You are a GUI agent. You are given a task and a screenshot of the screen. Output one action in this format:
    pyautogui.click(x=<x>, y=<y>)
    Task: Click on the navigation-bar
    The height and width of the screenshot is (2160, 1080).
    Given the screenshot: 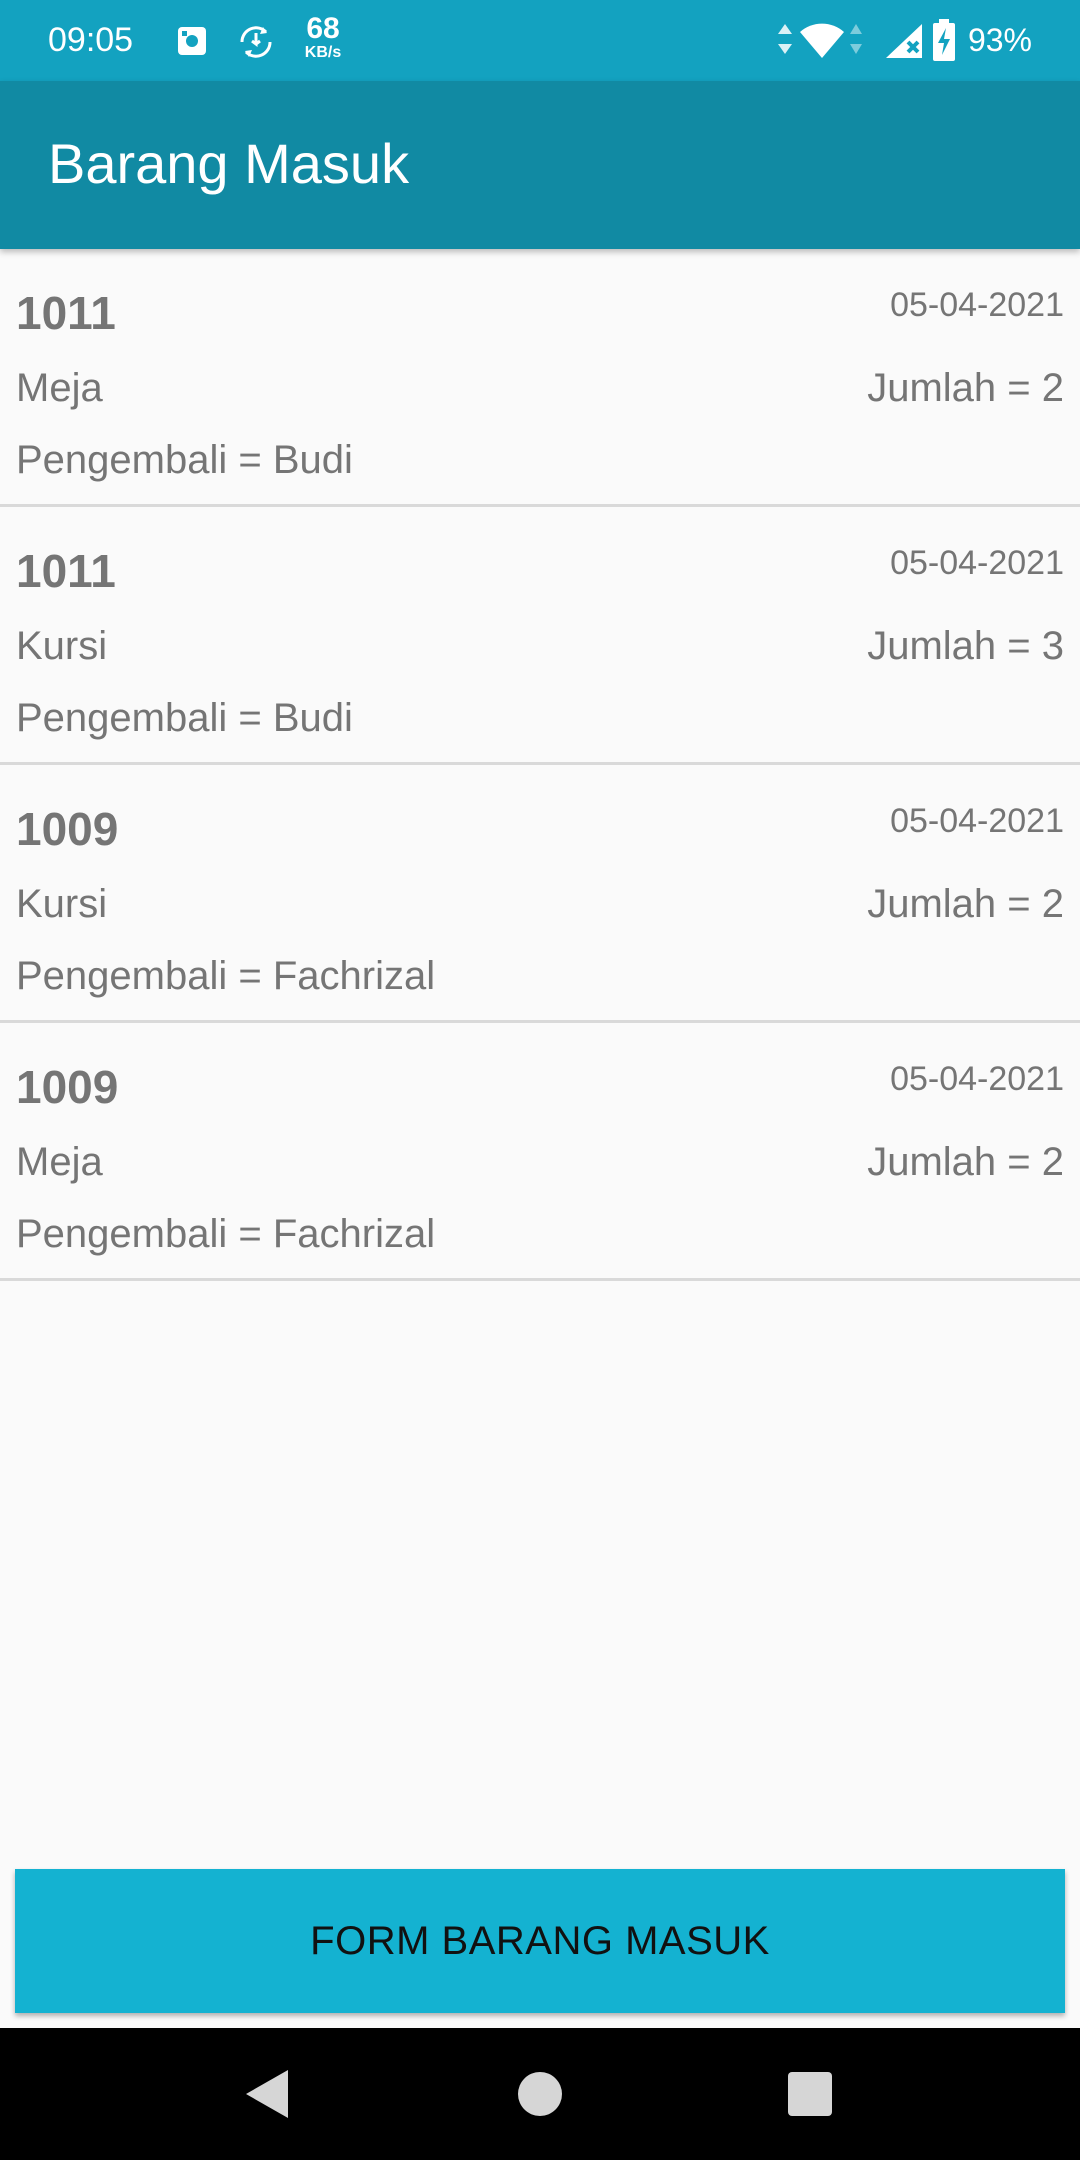 What is the action you would take?
    pyautogui.click(x=540, y=2094)
    